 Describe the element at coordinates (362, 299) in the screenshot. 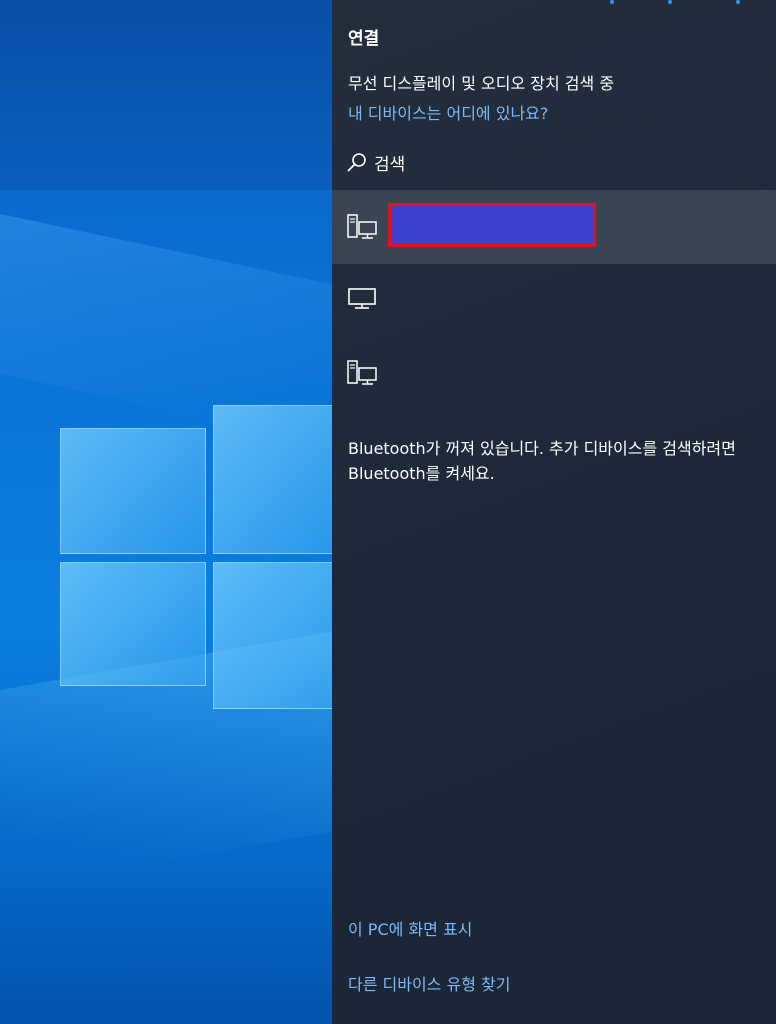

I see `monitor-icon` at that location.